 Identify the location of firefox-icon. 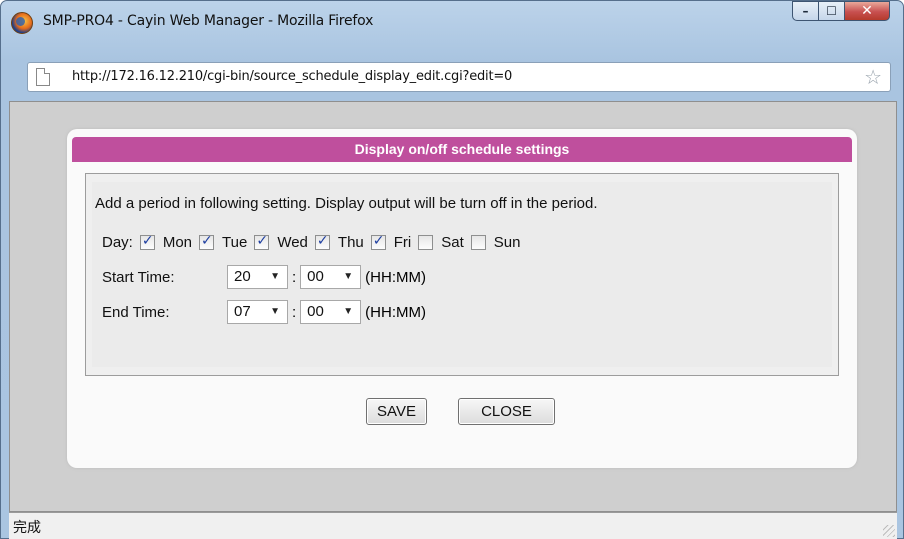
(22, 23).